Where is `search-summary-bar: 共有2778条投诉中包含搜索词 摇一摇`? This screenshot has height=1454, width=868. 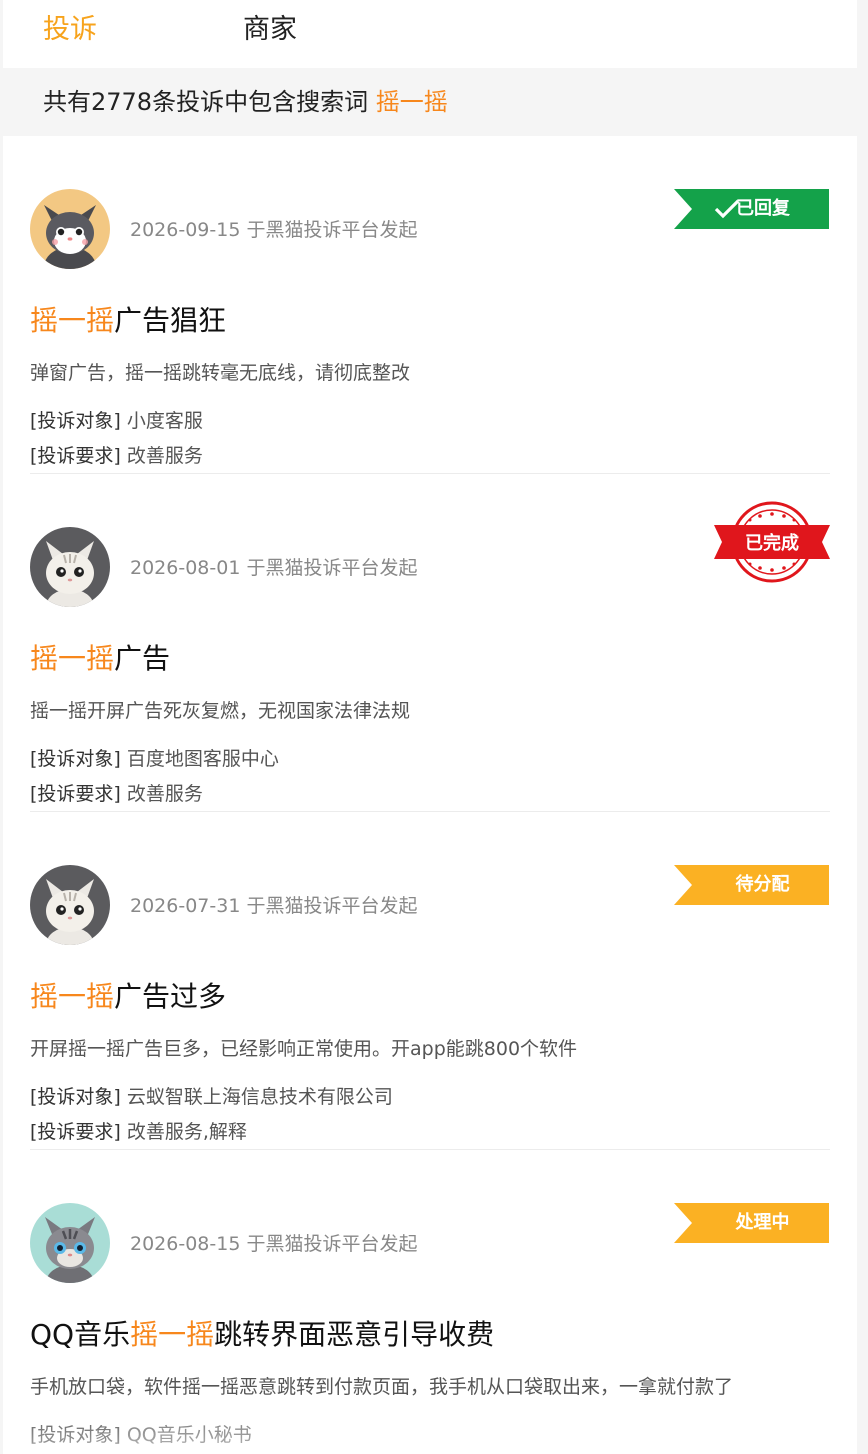
search-summary-bar: 共有2778条投诉中包含搜索词 摇一摇 is located at coordinates (430, 102).